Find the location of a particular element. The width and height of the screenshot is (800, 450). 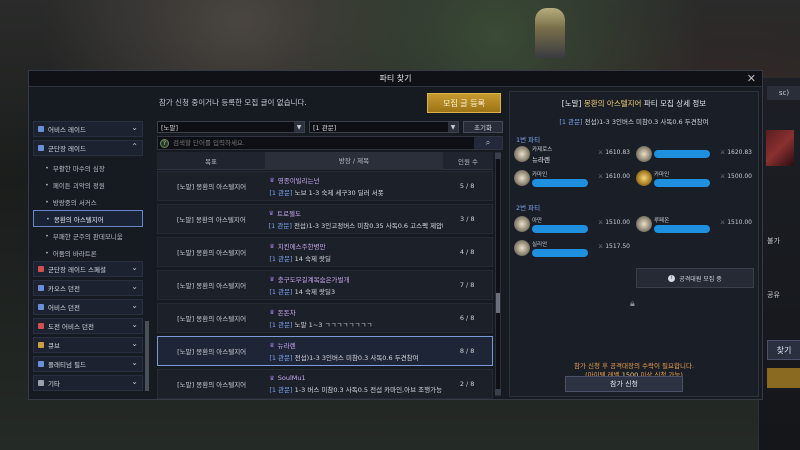

member-slot: 아만 1510.00 is located at coordinates (573, 224).